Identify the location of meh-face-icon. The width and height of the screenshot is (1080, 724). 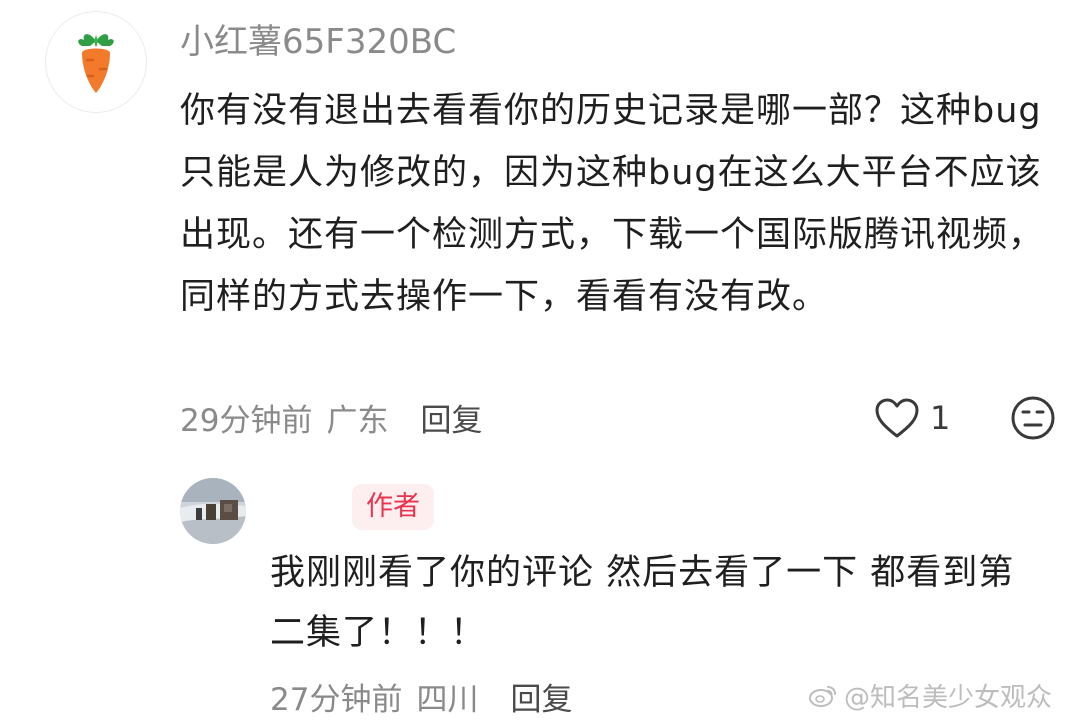
(1033, 418).